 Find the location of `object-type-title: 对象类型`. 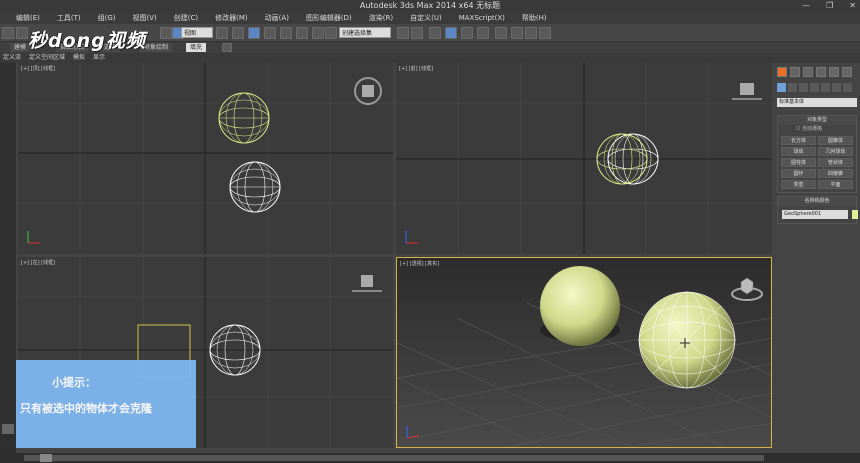

object-type-title: 对象类型 is located at coordinates (817, 120).